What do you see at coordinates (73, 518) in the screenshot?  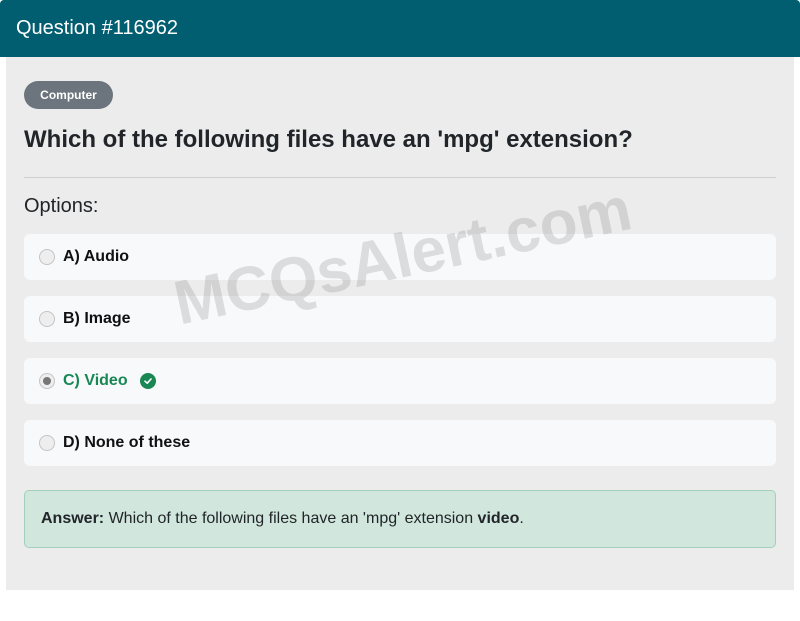 I see `answer-prefix: Answer:` at bounding box center [73, 518].